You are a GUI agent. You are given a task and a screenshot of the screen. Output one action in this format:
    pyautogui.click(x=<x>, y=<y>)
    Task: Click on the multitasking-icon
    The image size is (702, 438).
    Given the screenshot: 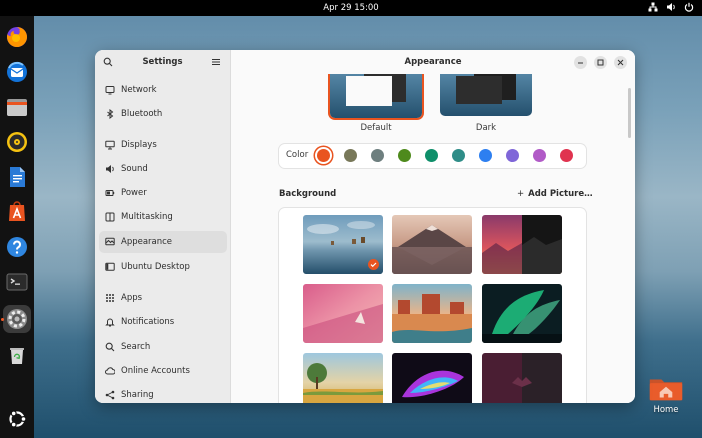 What is the action you would take?
    pyautogui.click(x=110, y=217)
    